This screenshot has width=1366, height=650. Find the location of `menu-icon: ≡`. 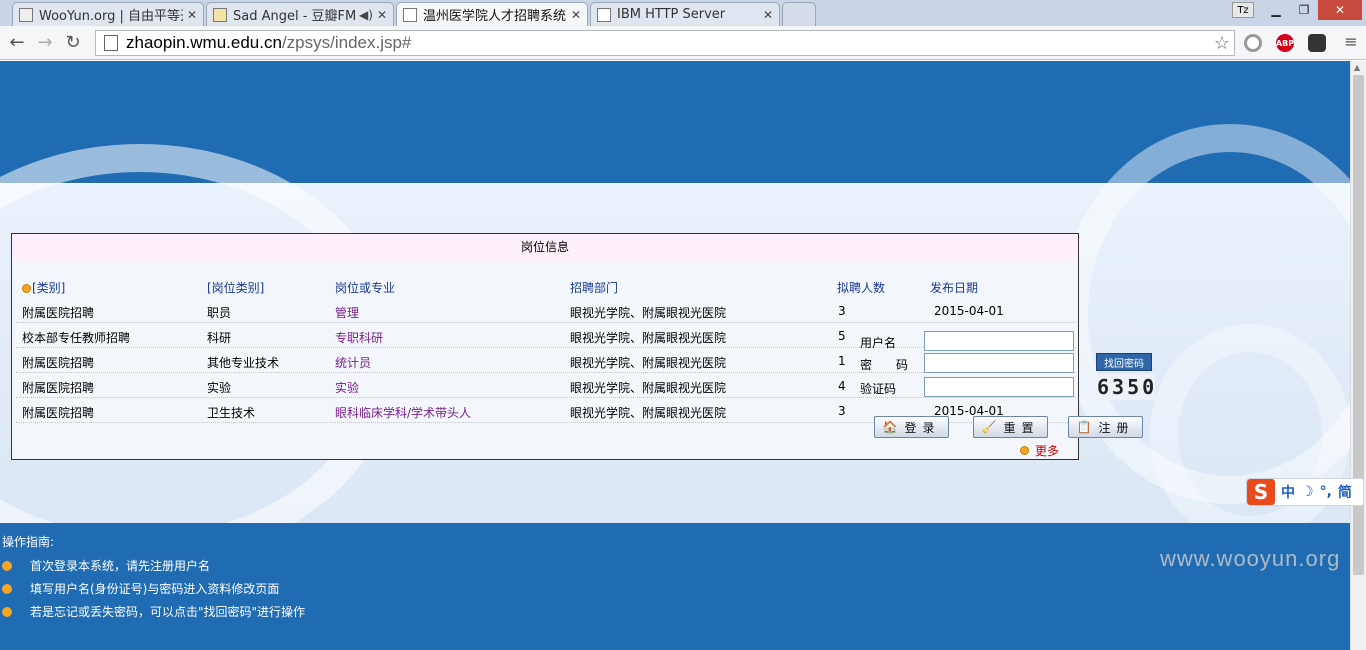

menu-icon: ≡ is located at coordinates (1351, 41).